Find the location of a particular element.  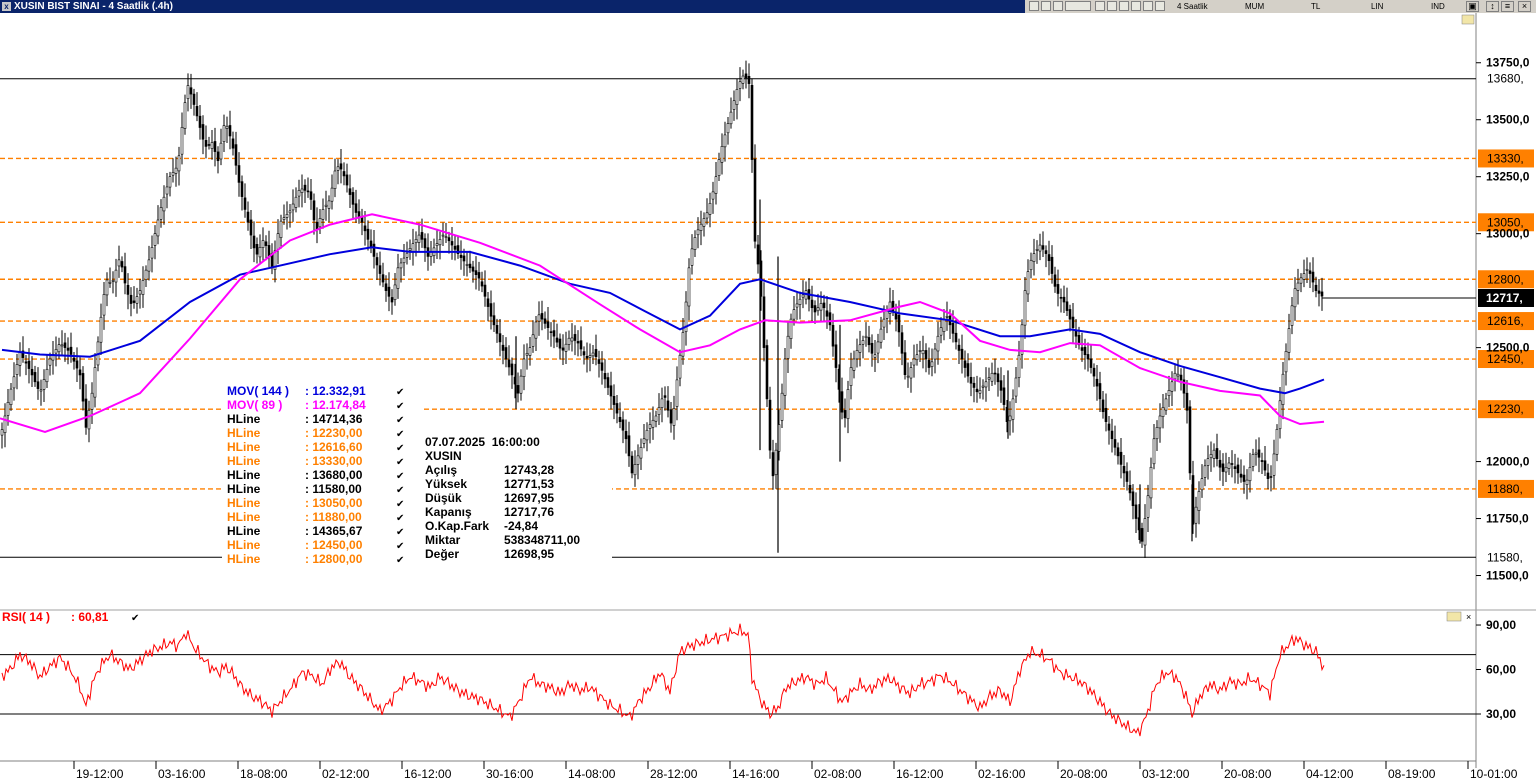

infobox-datetime: 07.07.2025 16:00:00 is located at coordinates (482, 442).